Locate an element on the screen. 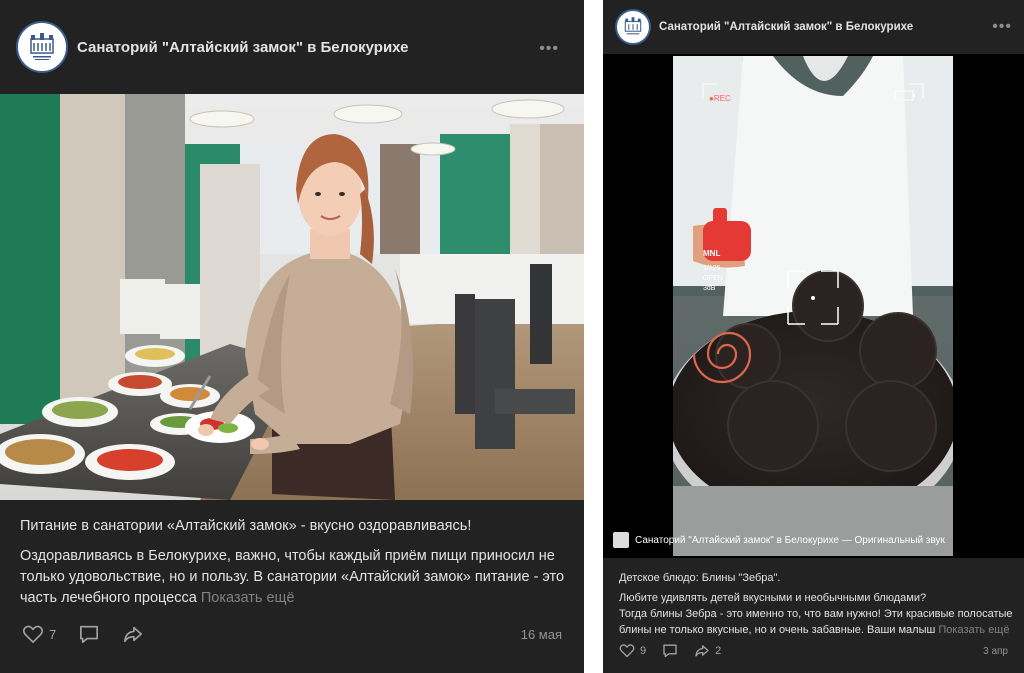 This screenshot has width=1024, height=673. audio-source-thumbnail is located at coordinates (621, 540).